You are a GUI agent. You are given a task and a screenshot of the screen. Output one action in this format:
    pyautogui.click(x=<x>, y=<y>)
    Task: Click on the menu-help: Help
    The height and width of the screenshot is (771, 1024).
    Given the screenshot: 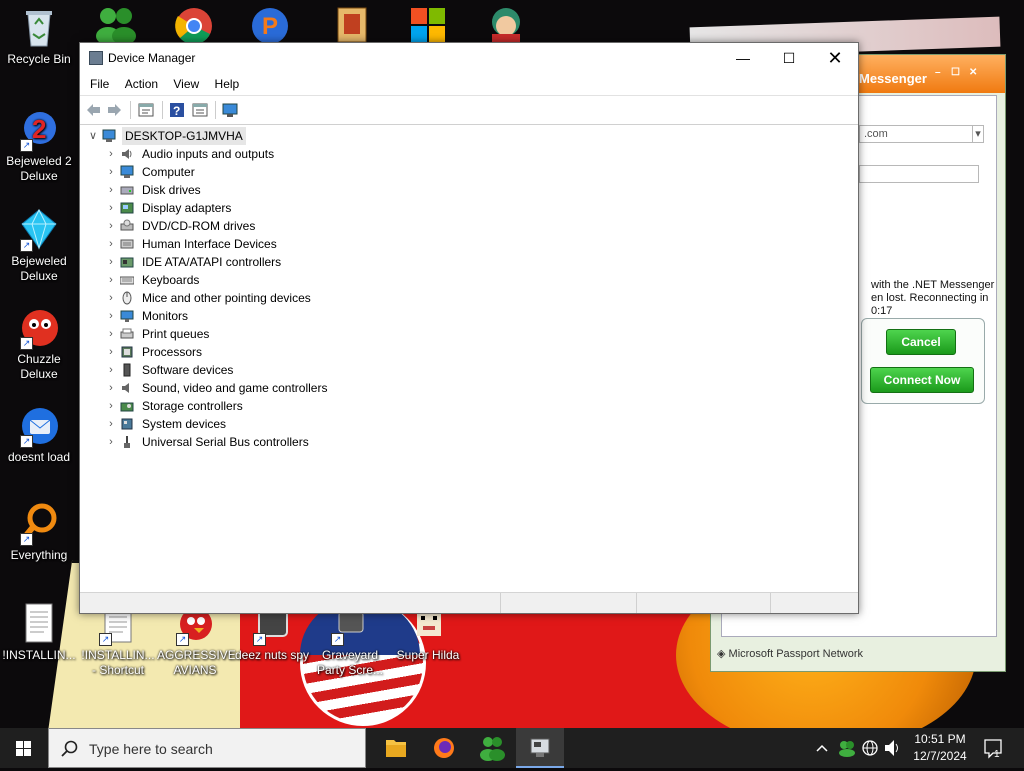 What is the action you would take?
    pyautogui.click(x=227, y=84)
    